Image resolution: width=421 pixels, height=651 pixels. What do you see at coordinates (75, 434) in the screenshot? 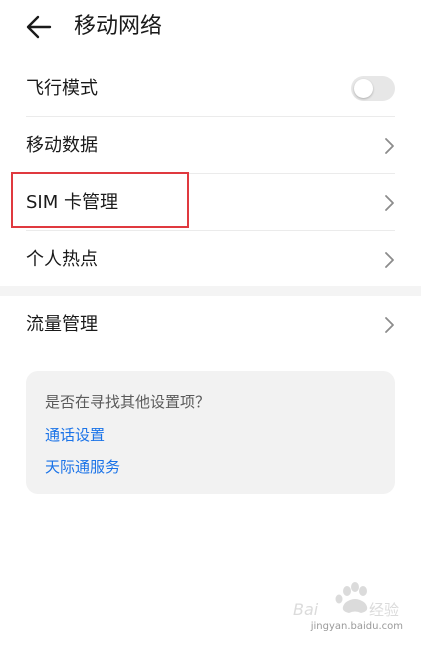
I see `call-settings-link: 通话设置` at bounding box center [75, 434].